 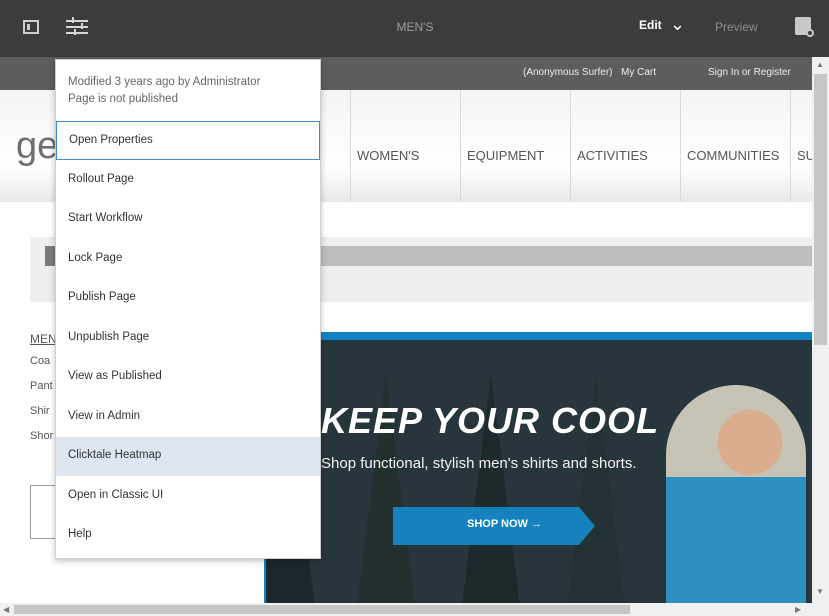 I want to click on shop-now-label: SHOP NOW →, so click(x=504, y=524).